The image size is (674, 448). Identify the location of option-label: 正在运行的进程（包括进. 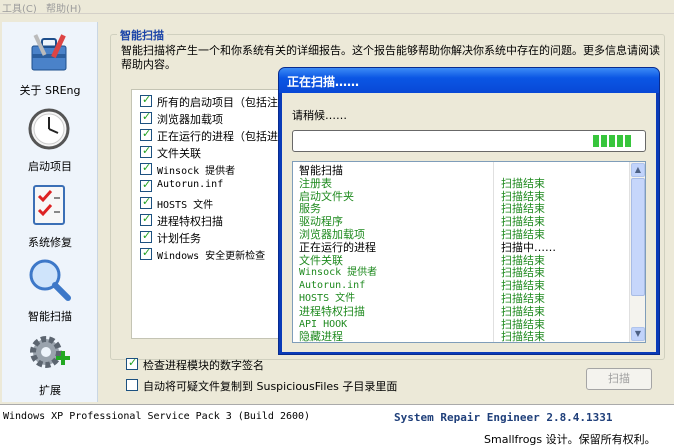
(217, 136).